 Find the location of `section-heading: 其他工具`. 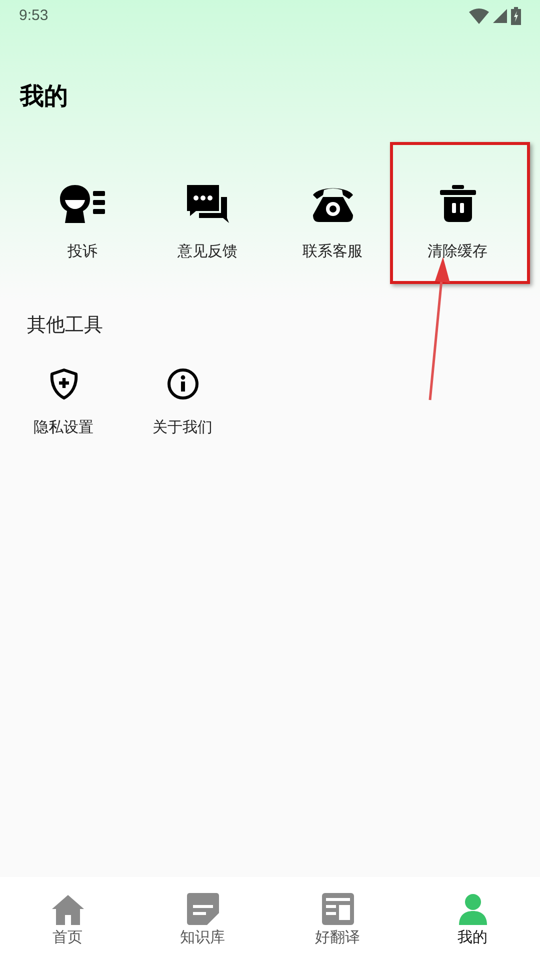

section-heading: 其他工具 is located at coordinates (65, 326).